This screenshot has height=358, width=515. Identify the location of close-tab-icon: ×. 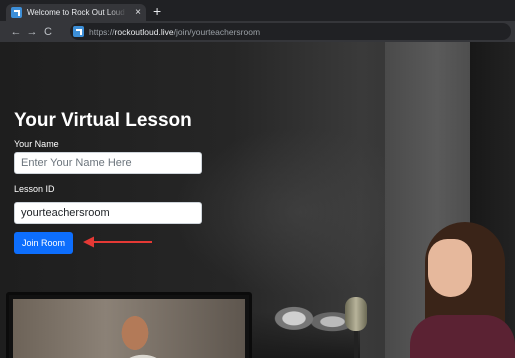
(138, 12).